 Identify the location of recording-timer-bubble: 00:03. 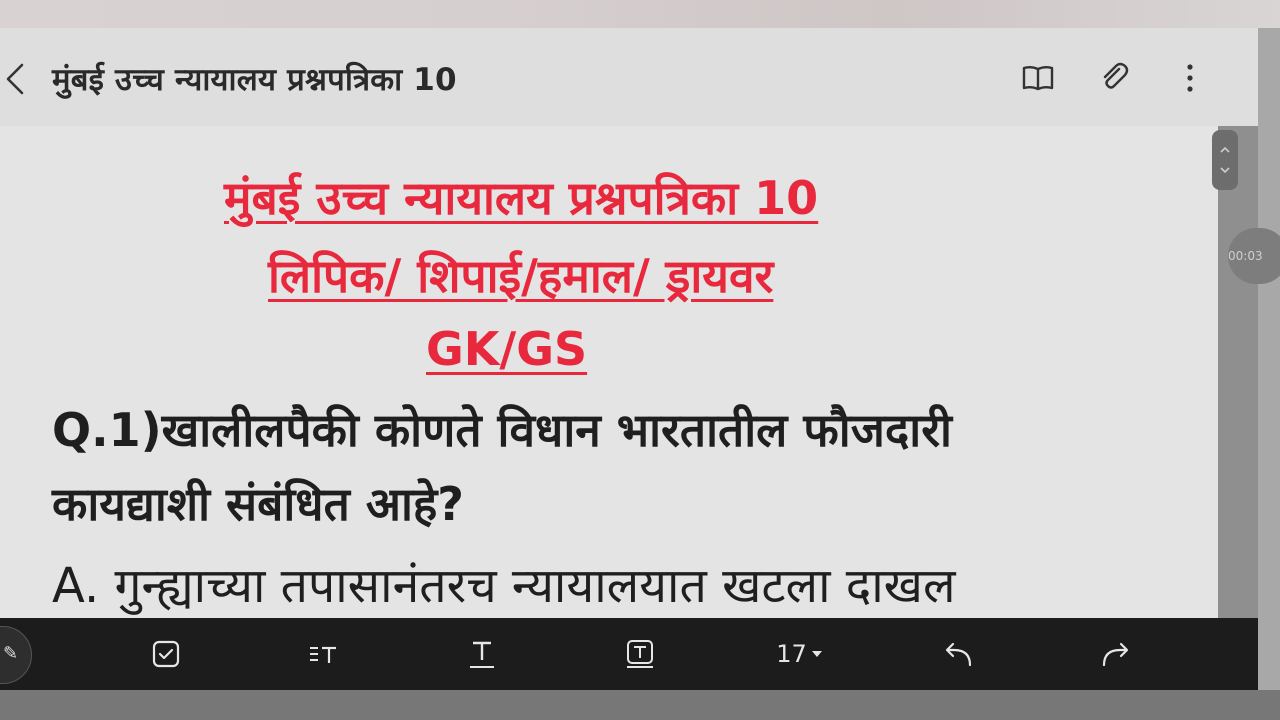
(1254, 256).